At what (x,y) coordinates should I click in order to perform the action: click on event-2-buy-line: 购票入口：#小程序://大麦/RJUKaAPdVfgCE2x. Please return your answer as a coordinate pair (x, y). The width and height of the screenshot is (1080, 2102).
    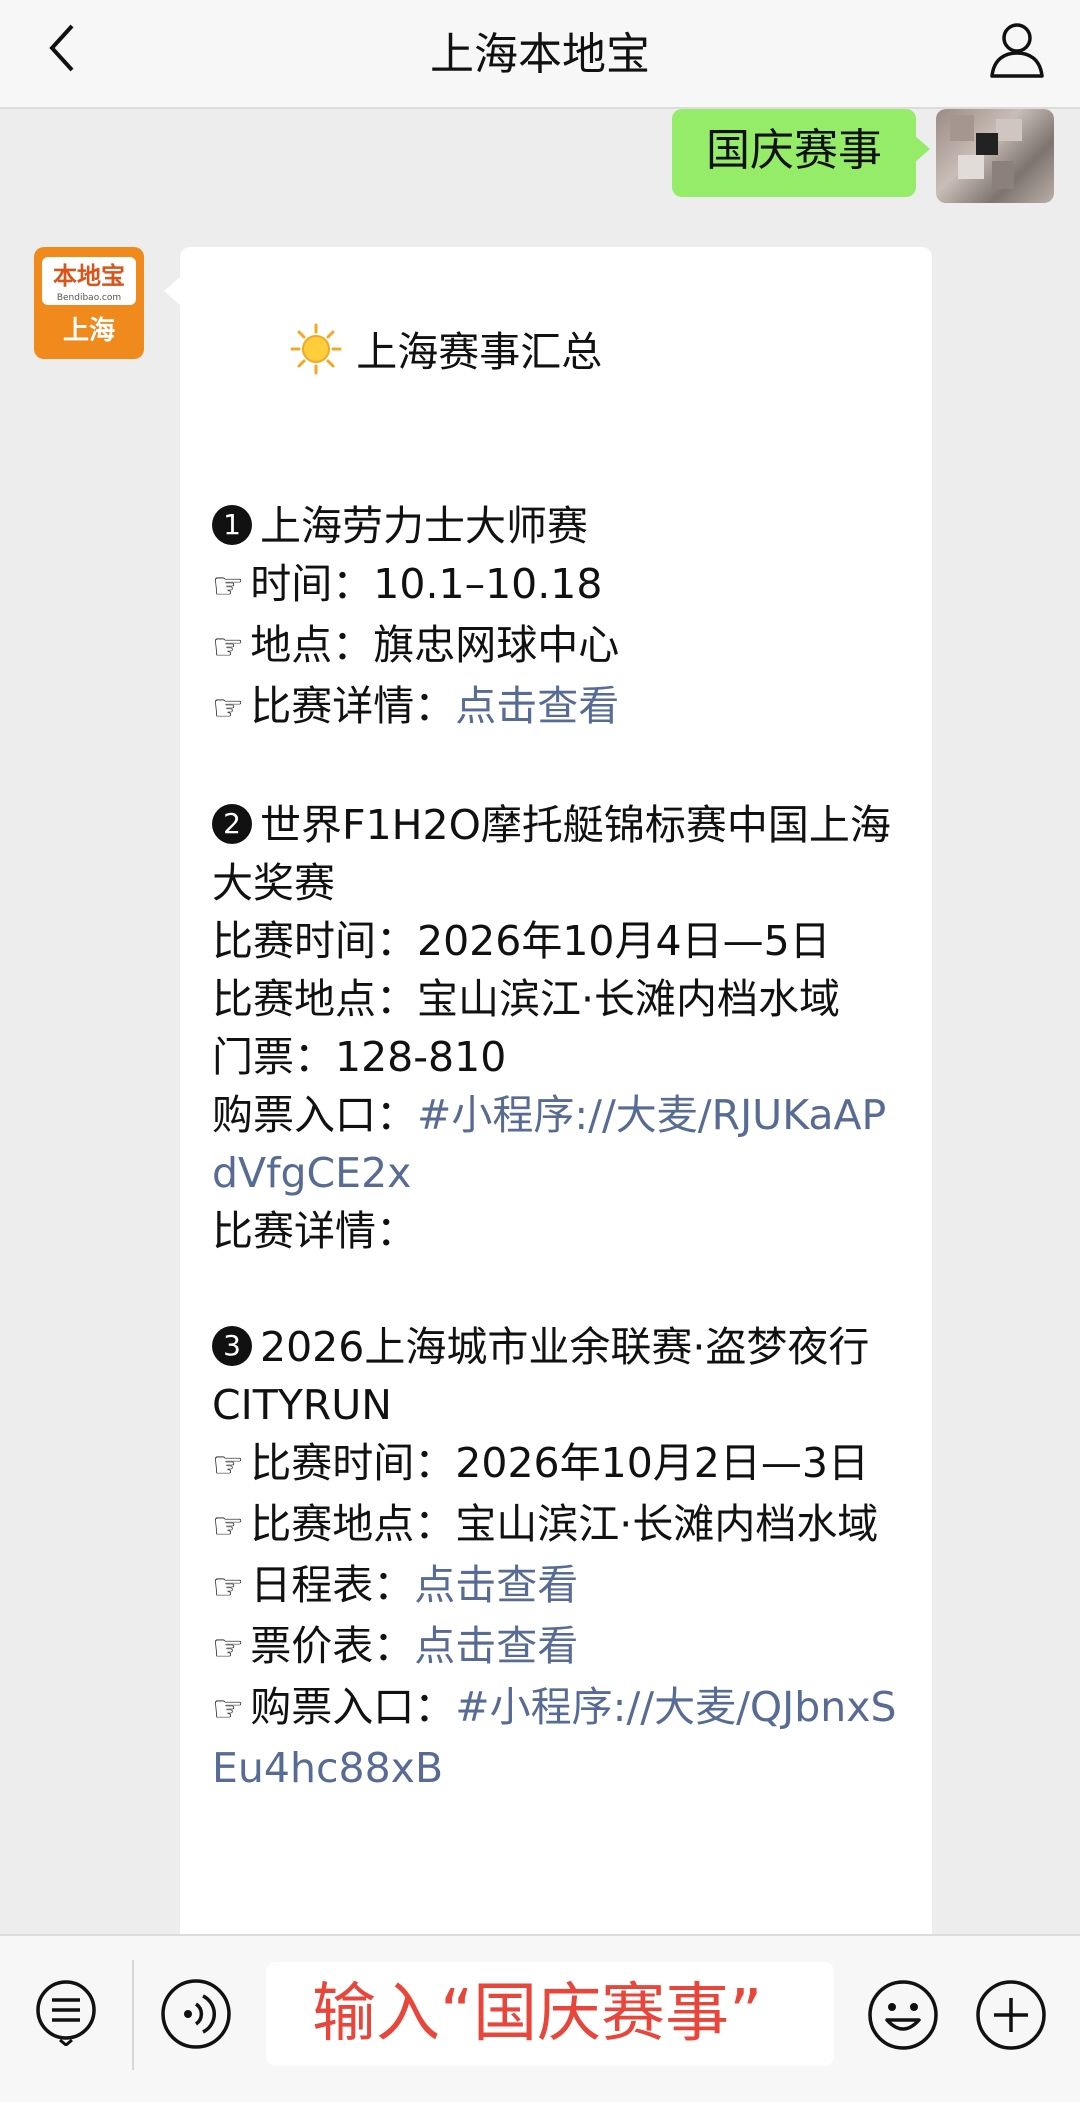
    Looking at the image, I should click on (557, 1144).